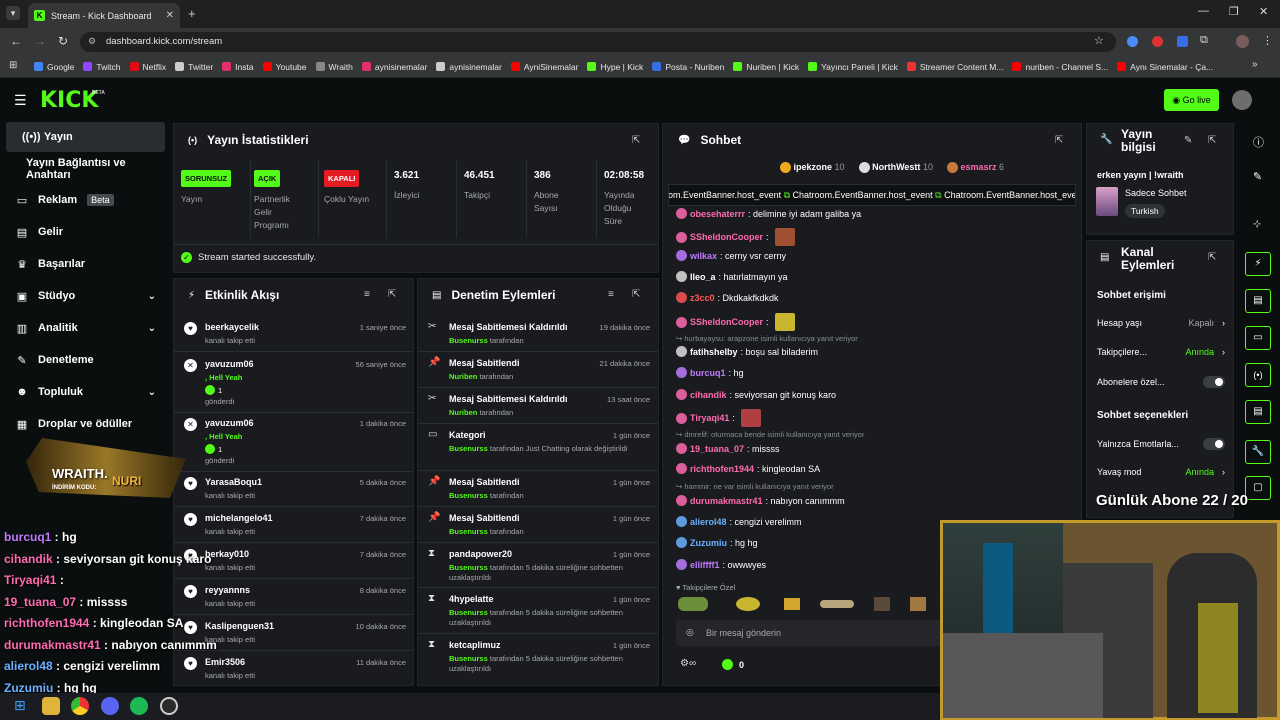 Image resolution: width=1280 pixels, height=720 pixels. I want to click on chat-message: 19_tuana_07: missss, so click(728, 448).